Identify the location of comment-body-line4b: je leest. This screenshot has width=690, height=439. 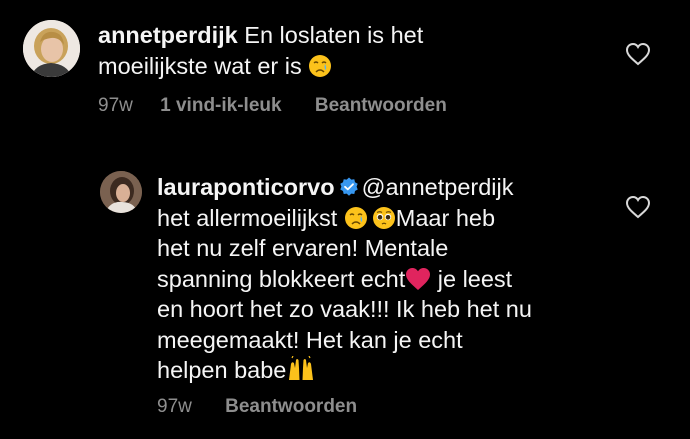
(472, 278).